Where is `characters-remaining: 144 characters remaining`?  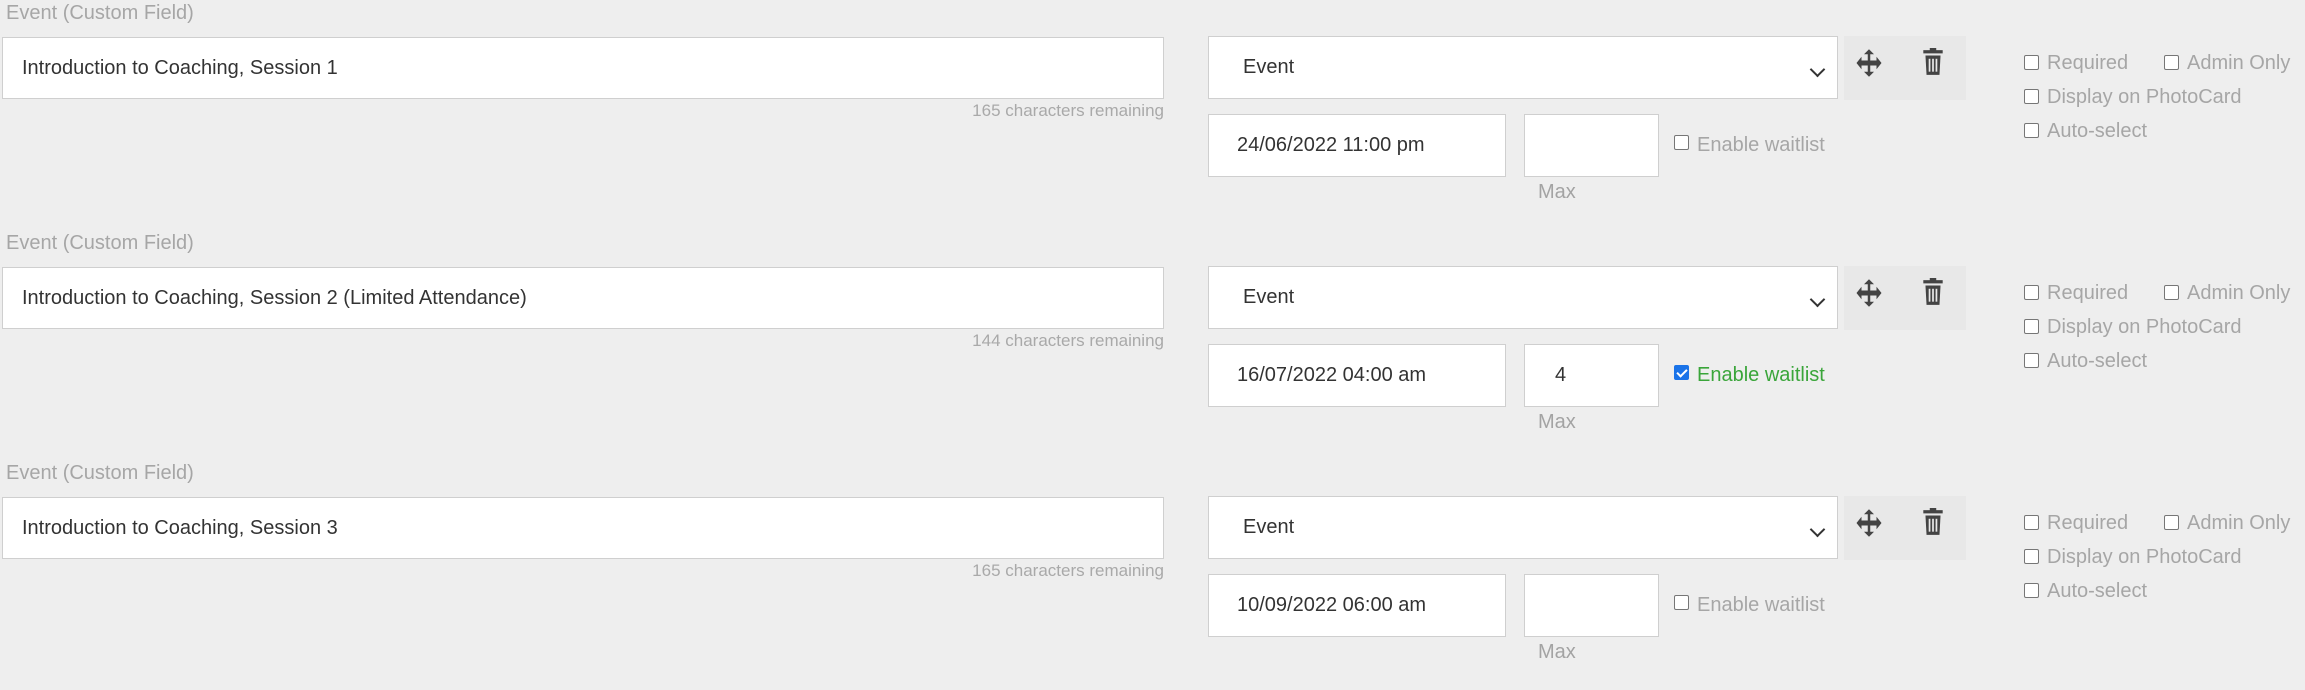
characters-remaining: 144 characters remaining is located at coordinates (1068, 340).